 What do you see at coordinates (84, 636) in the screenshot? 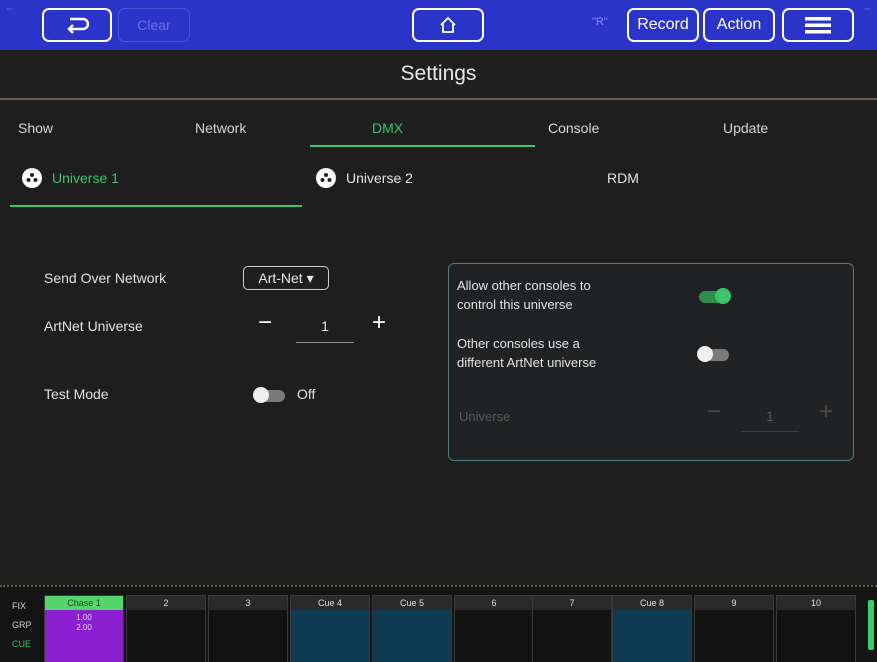
I see `slot-body: 1.00 2.00` at bounding box center [84, 636].